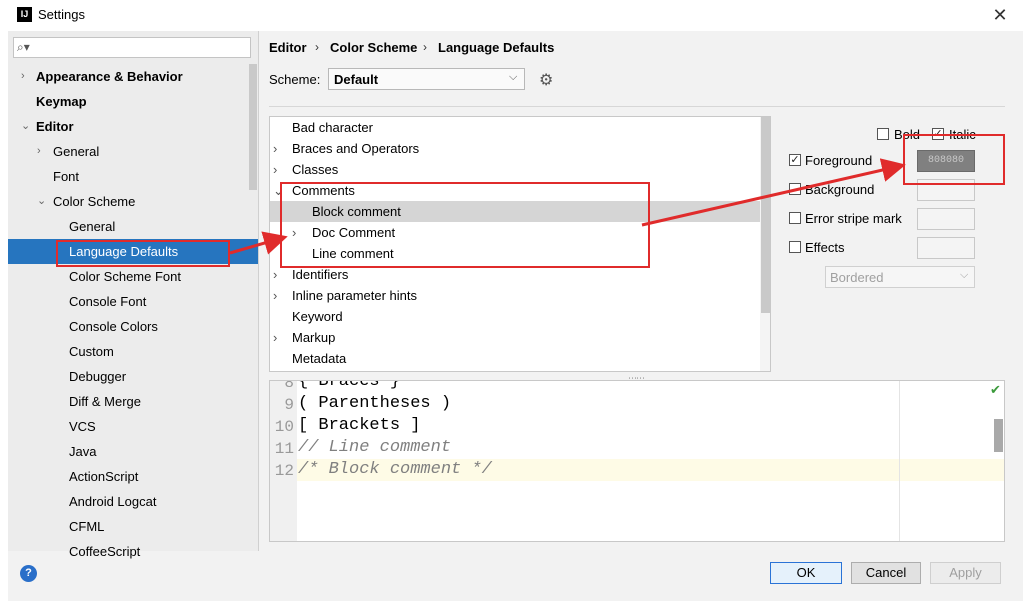 This screenshot has width=1023, height=601. Describe the element at coordinates (258, 243) in the screenshot. I see `annotation-arrow-to-comments` at that location.